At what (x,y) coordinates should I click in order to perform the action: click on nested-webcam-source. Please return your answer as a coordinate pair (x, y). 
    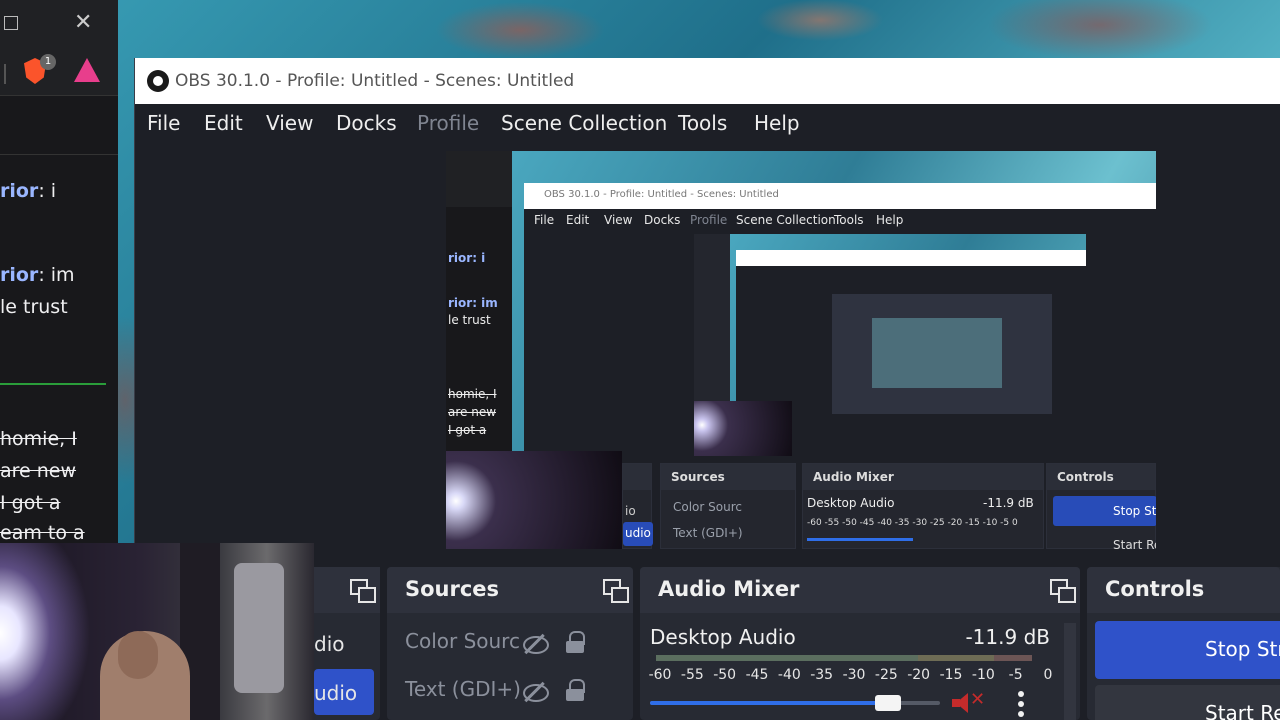
    Looking at the image, I should click on (743, 428).